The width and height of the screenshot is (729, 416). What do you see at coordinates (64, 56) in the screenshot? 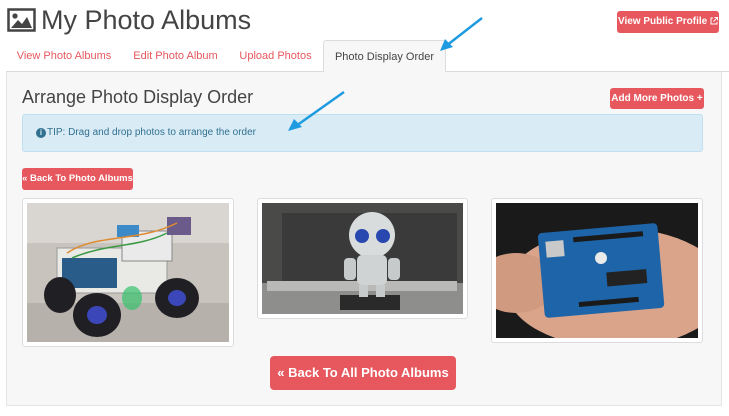
I see `tab-view-photo-albums: View Photo Albums` at bounding box center [64, 56].